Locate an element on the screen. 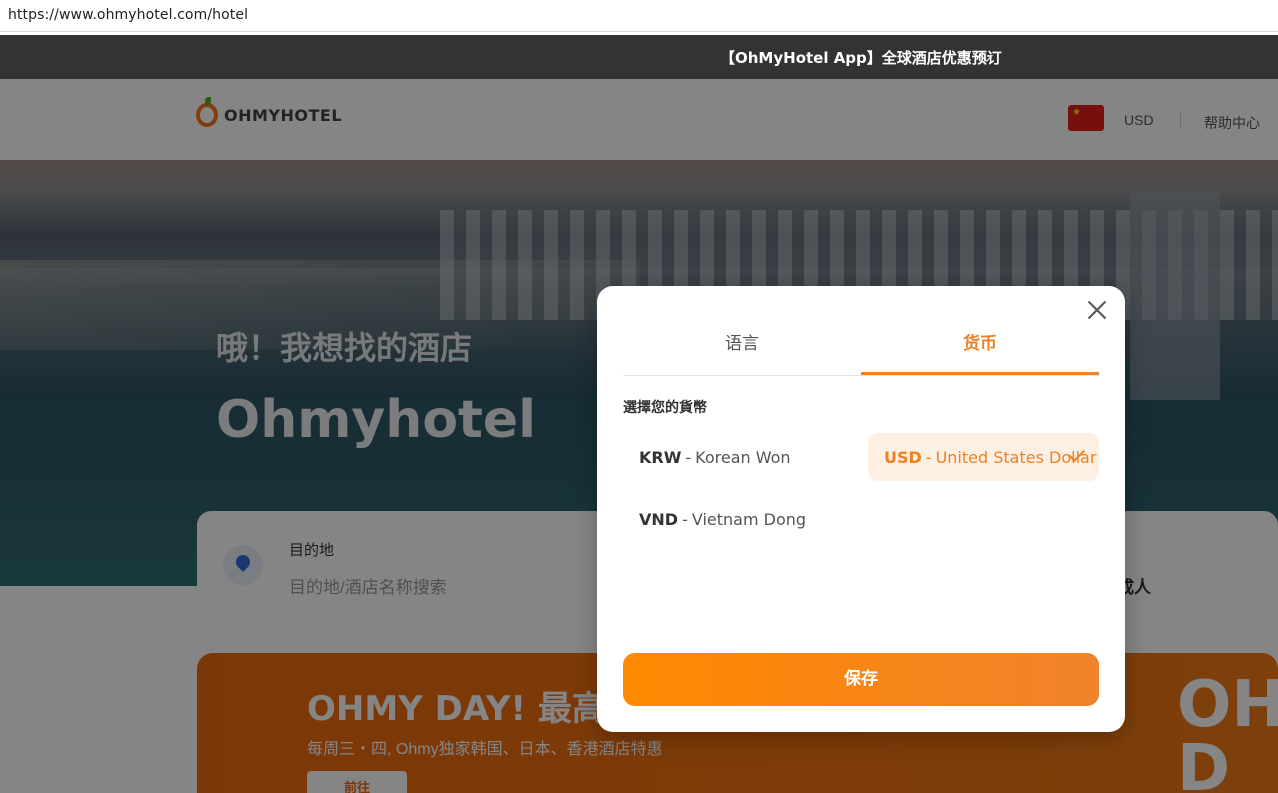 The width and height of the screenshot is (1278, 793). tab-currency: 货币 is located at coordinates (980, 348).